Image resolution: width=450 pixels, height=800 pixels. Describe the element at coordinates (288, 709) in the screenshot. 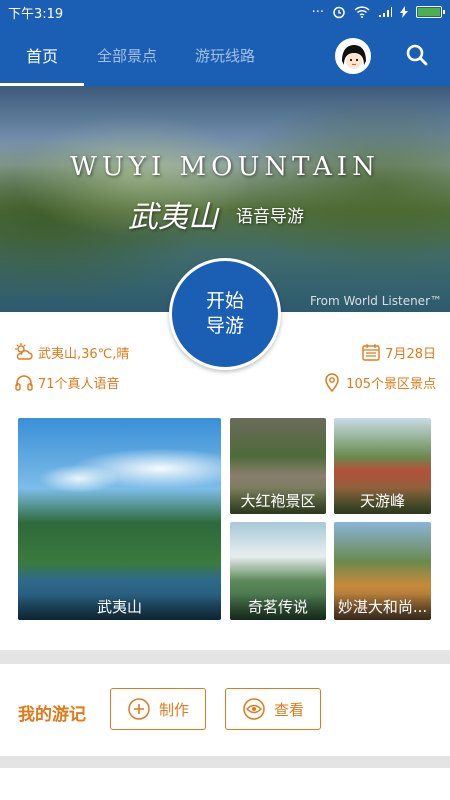

I see `view-notes-label: 查看` at that location.